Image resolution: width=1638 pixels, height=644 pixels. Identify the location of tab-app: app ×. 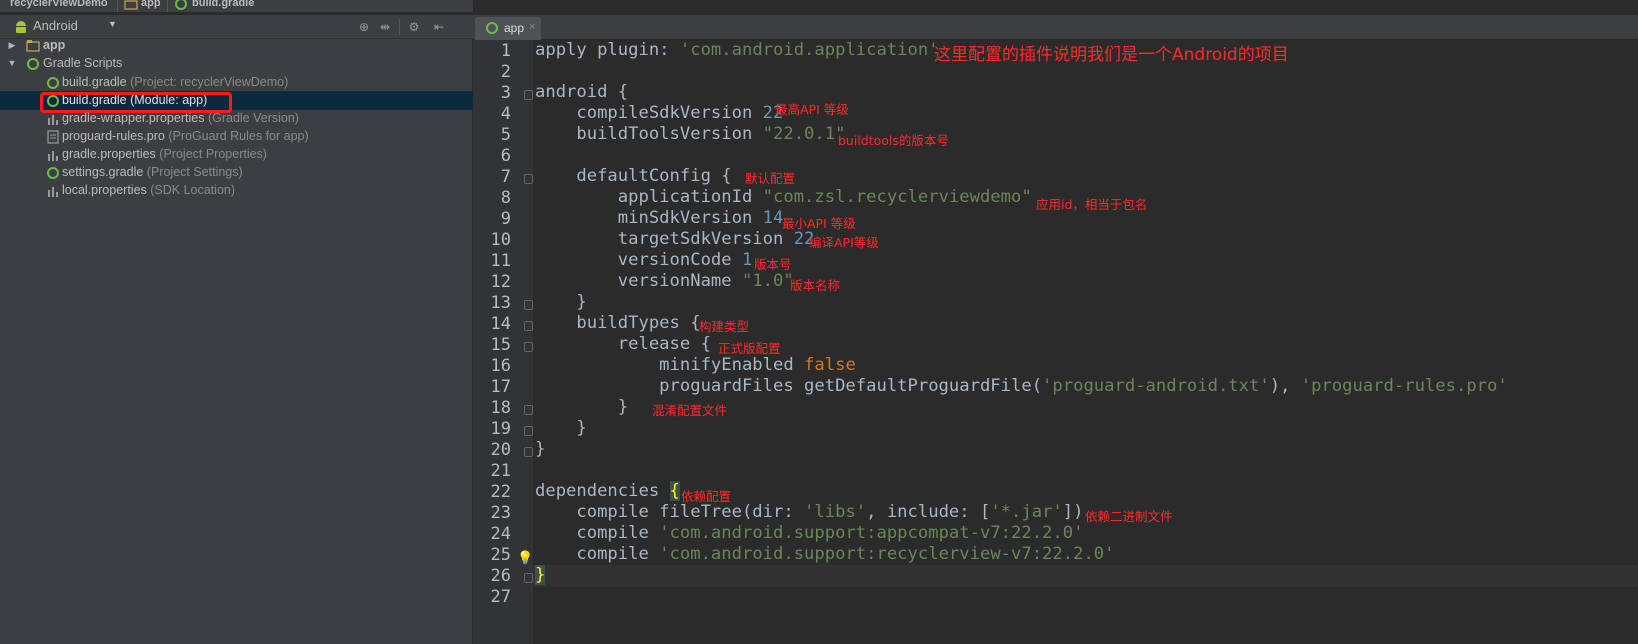
(508, 28).